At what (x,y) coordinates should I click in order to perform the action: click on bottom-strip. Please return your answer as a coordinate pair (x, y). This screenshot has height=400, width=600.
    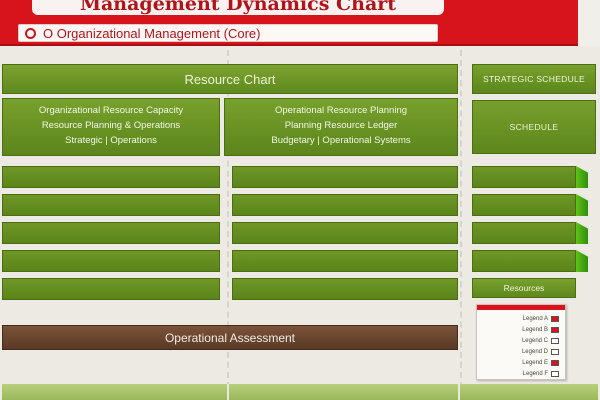
    Looking at the image, I should click on (300, 392).